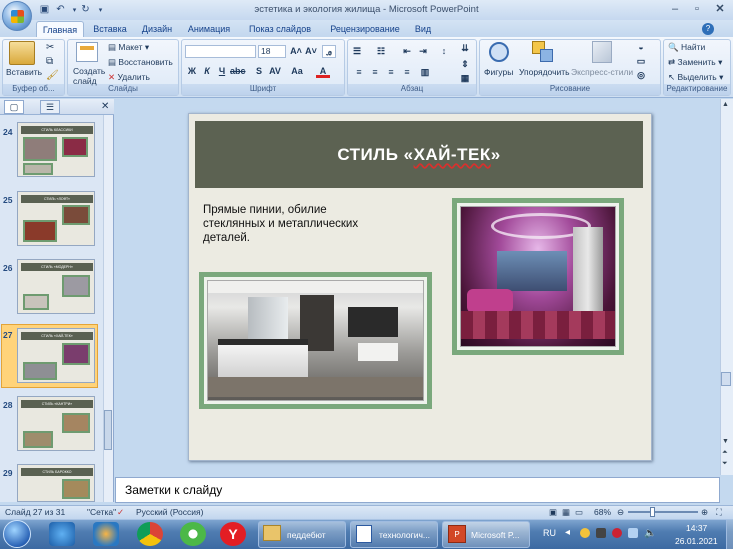 Image resolution: width=733 pixels, height=549 pixels. I want to click on align-left-icon: ≡, so click(359, 72).